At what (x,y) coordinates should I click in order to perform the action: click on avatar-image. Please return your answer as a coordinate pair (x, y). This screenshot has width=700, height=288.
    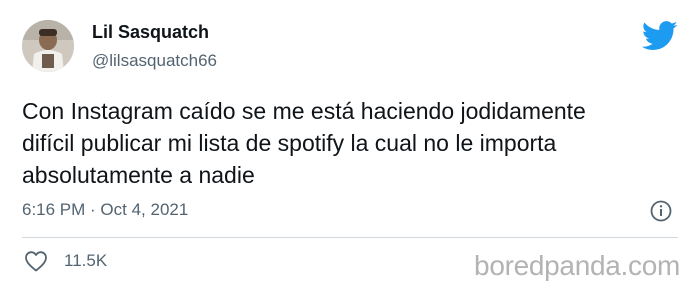
    Looking at the image, I should click on (48, 46).